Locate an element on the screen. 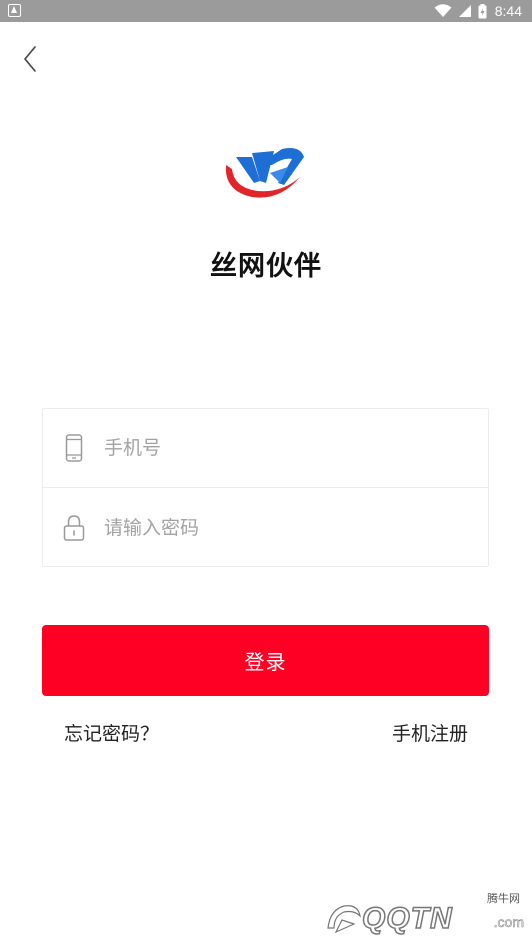 Image resolution: width=532 pixels, height=946 pixels. phone-register-link: 手机注册 is located at coordinates (430, 732).